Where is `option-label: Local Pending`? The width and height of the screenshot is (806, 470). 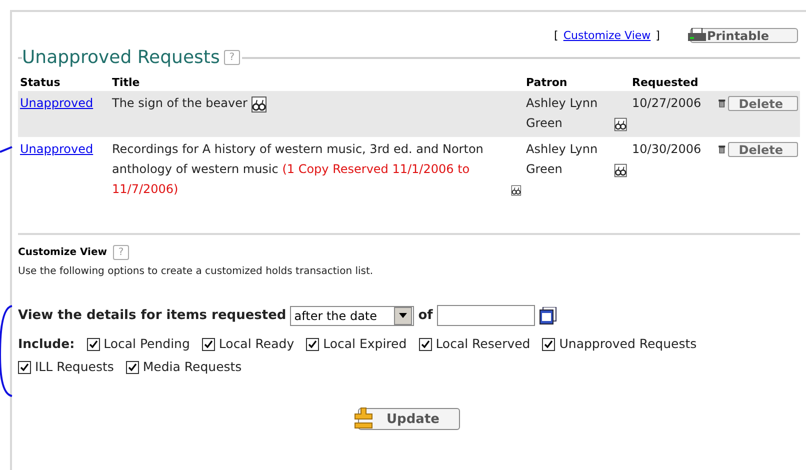
option-label: Local Pending is located at coordinates (147, 343).